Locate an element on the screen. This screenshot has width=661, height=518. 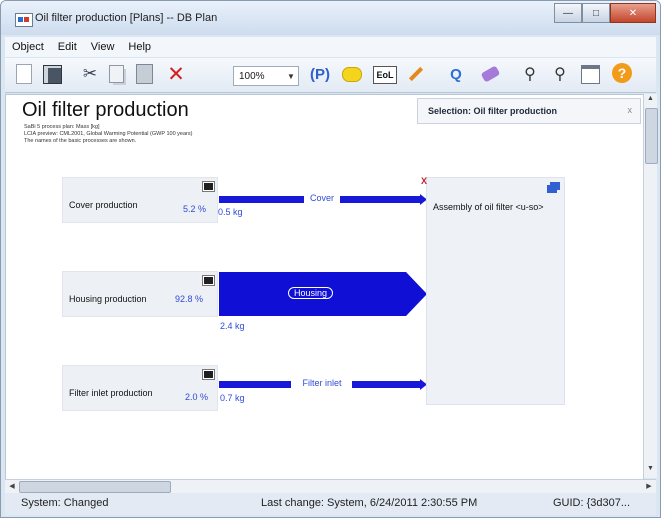
minimize-button: — is located at coordinates (568, 13).